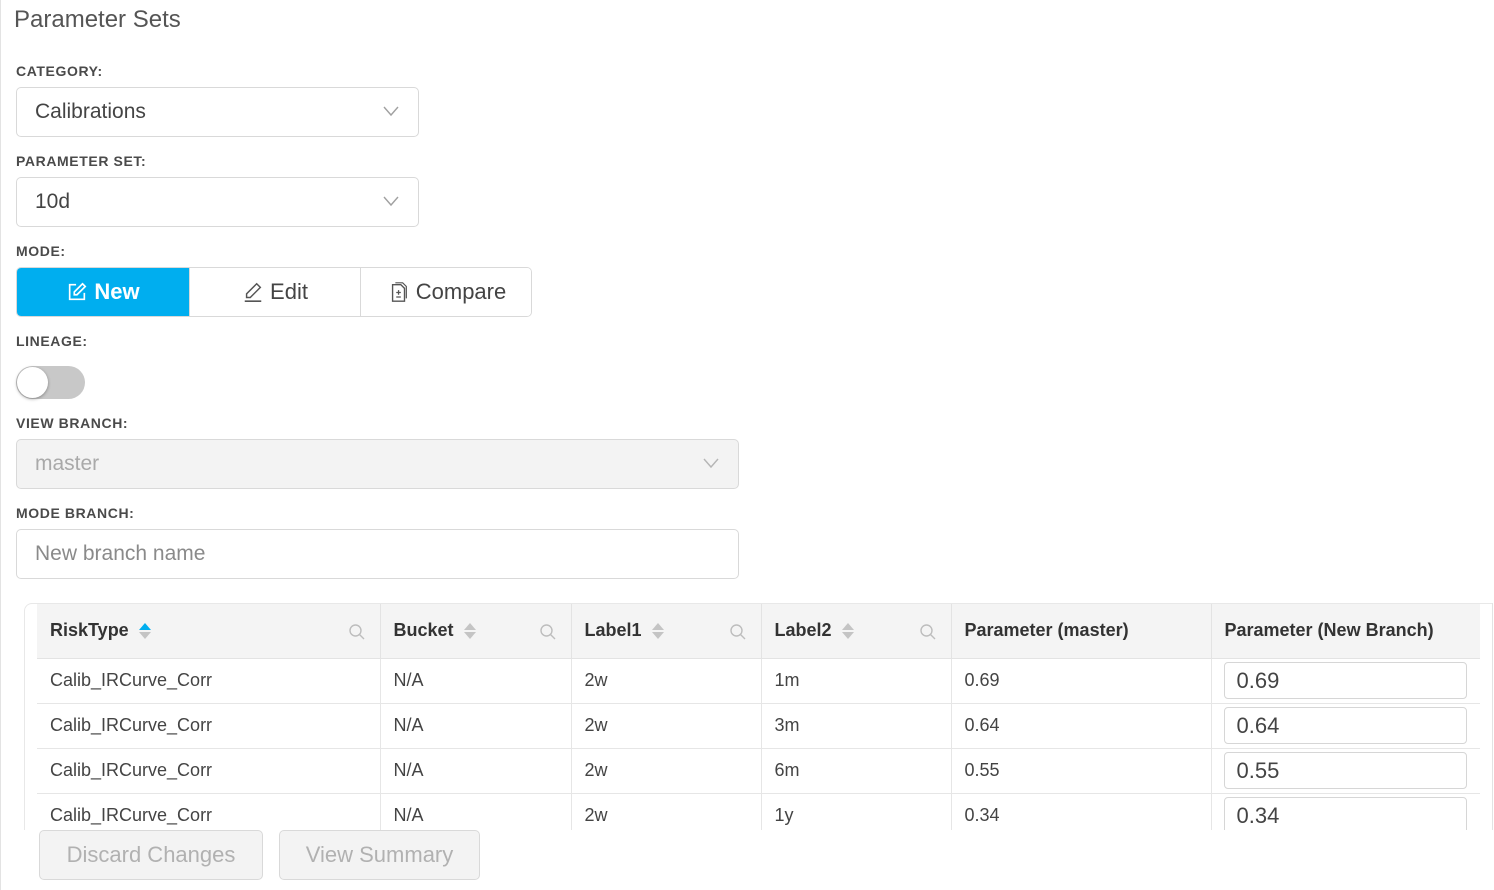 Image resolution: width=1494 pixels, height=890 pixels. Describe the element at coordinates (97, 19) in the screenshot. I see `page-title: Parameter Sets` at that location.